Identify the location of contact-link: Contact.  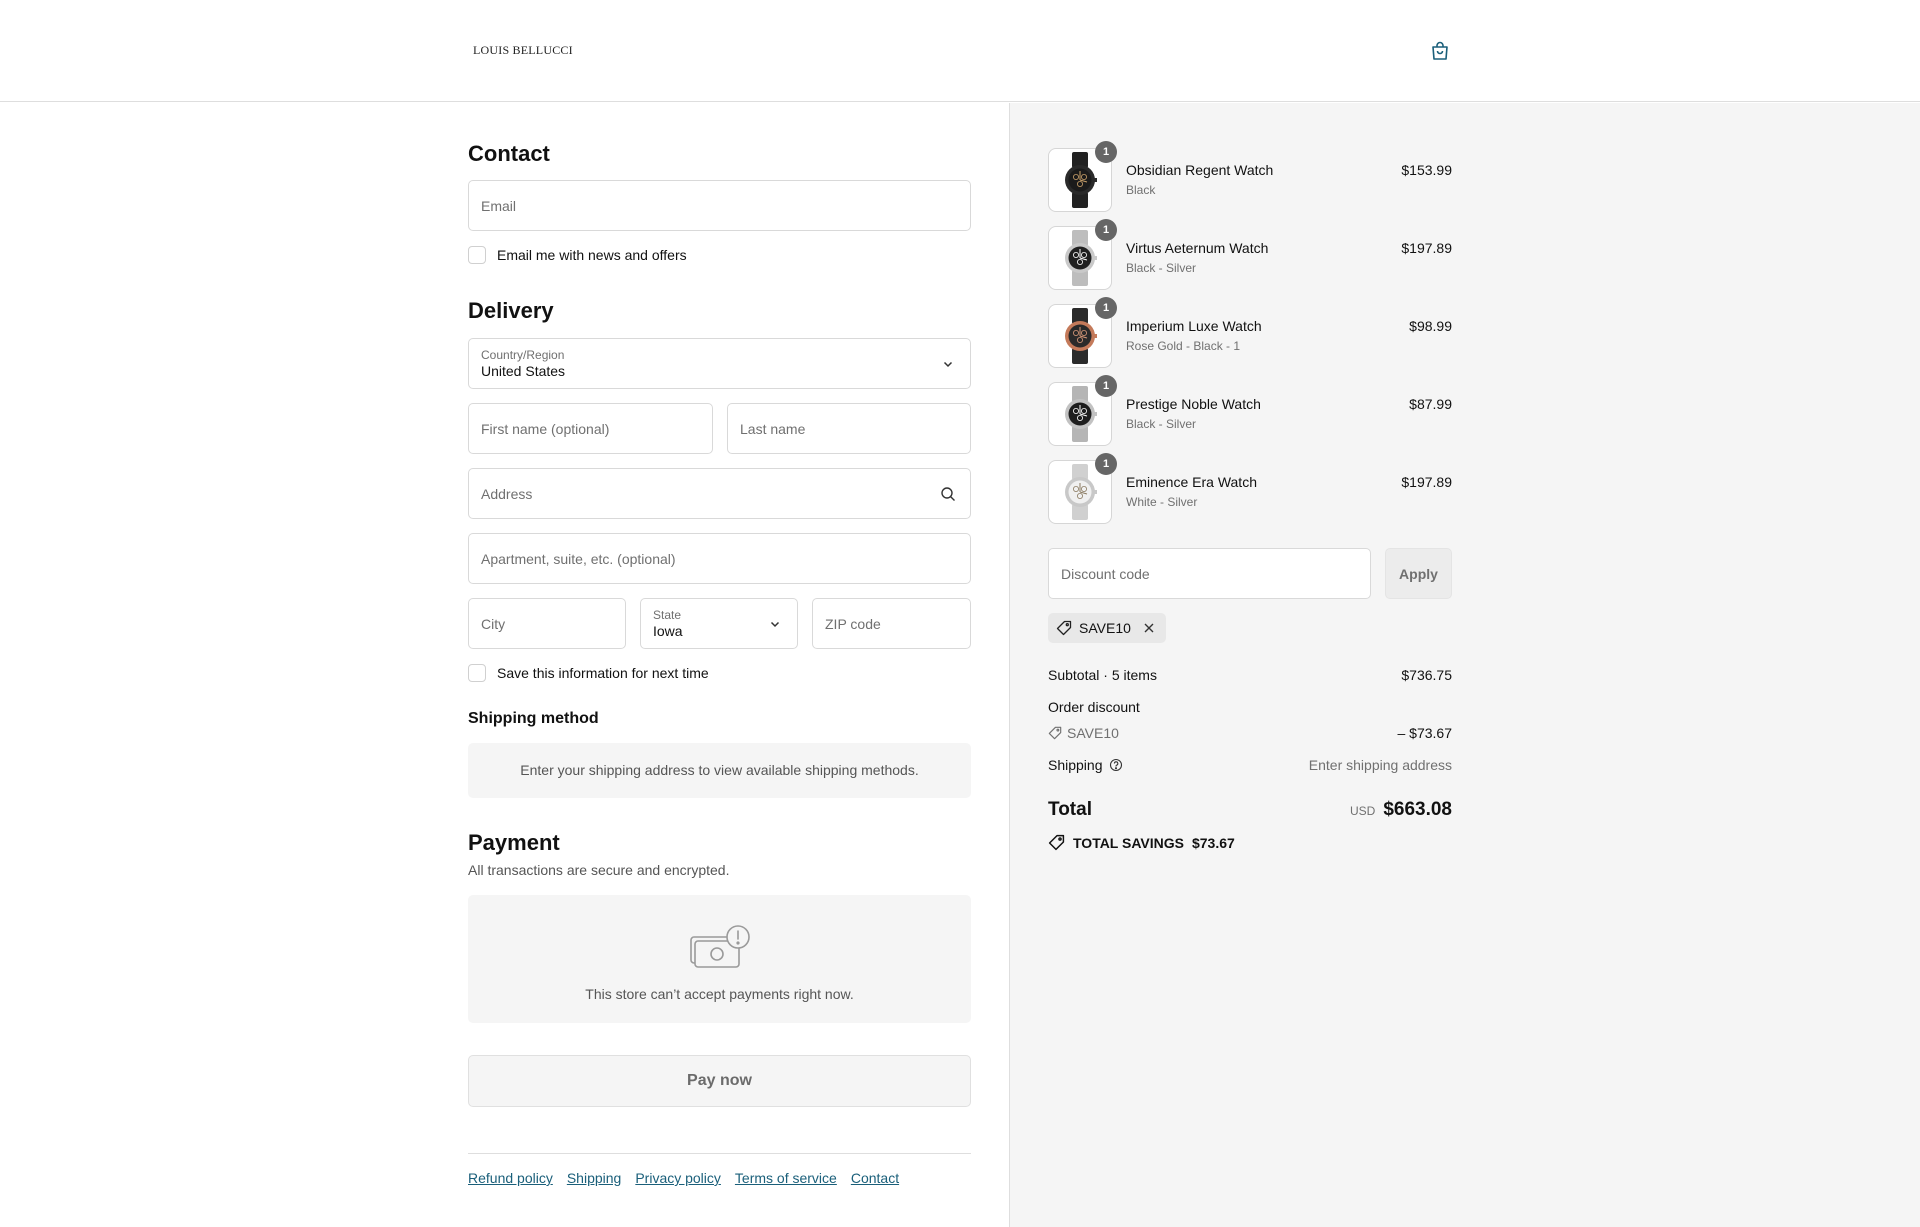
(875, 1178).